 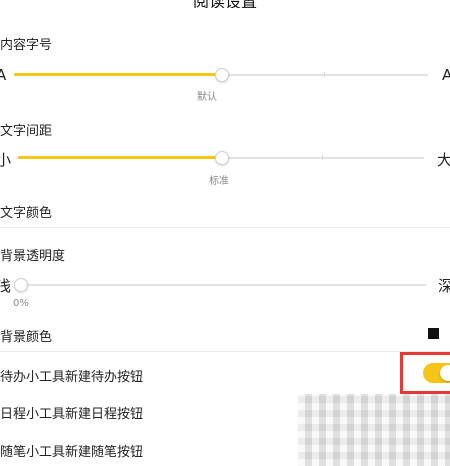 What do you see at coordinates (26, 45) in the screenshot?
I see `font-size-label: 内容字号` at bounding box center [26, 45].